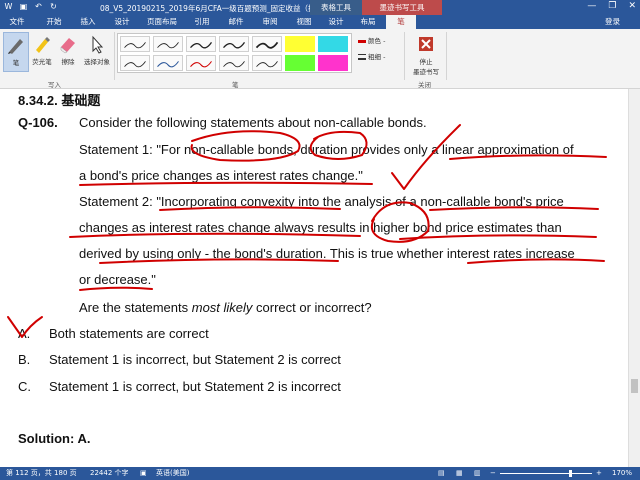  What do you see at coordinates (17, 22) in the screenshot?
I see `tab-file: 文件` at bounding box center [17, 22].